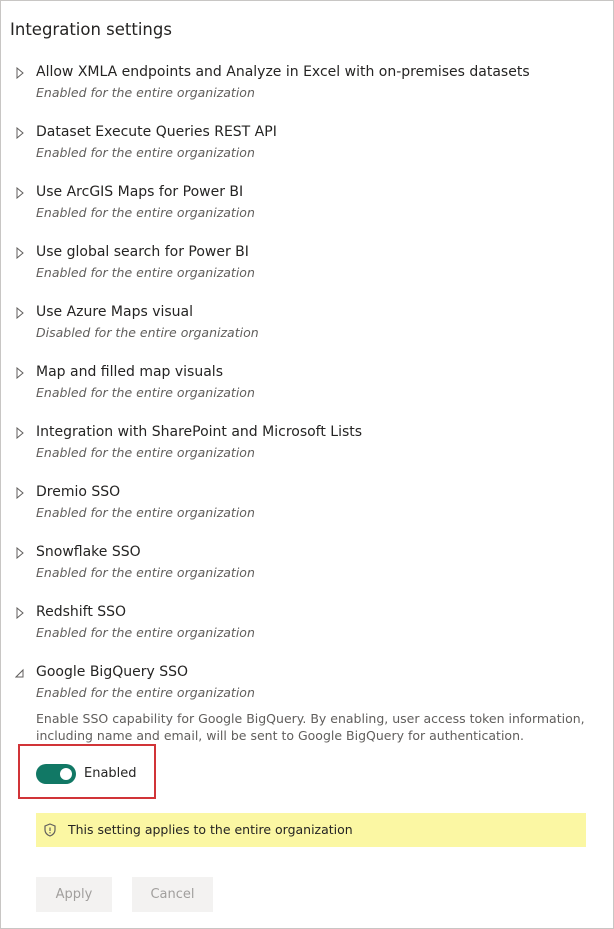 This screenshot has height=929, width=614. Describe the element at coordinates (129, 372) in the screenshot. I see `setting-title: Map and filled map visuals` at that location.